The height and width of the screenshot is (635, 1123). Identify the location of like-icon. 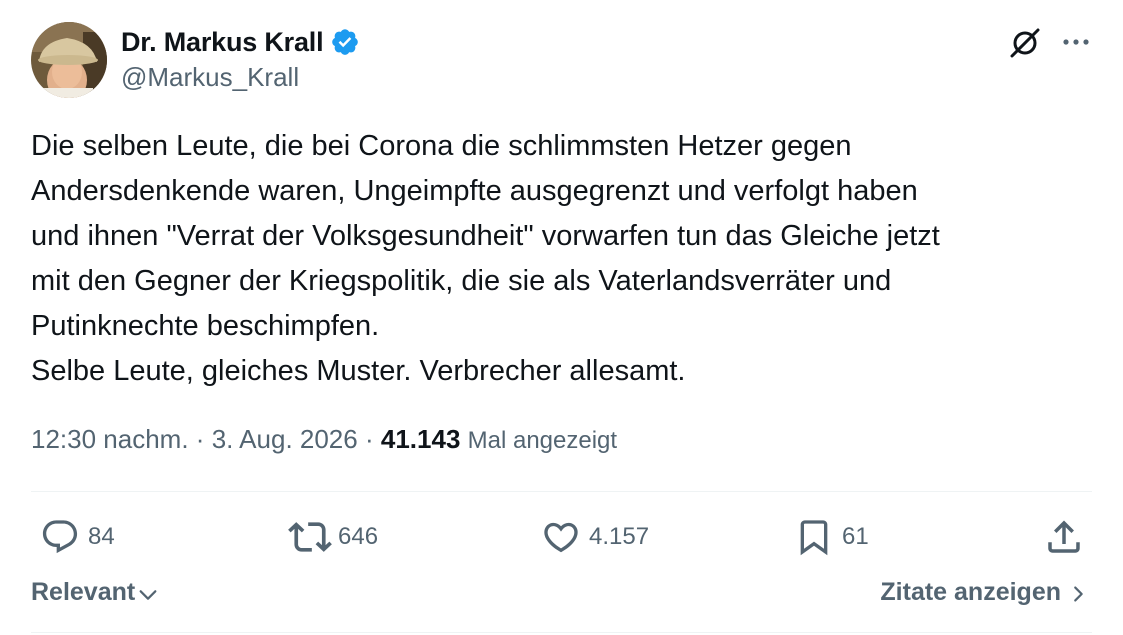
(561, 537).